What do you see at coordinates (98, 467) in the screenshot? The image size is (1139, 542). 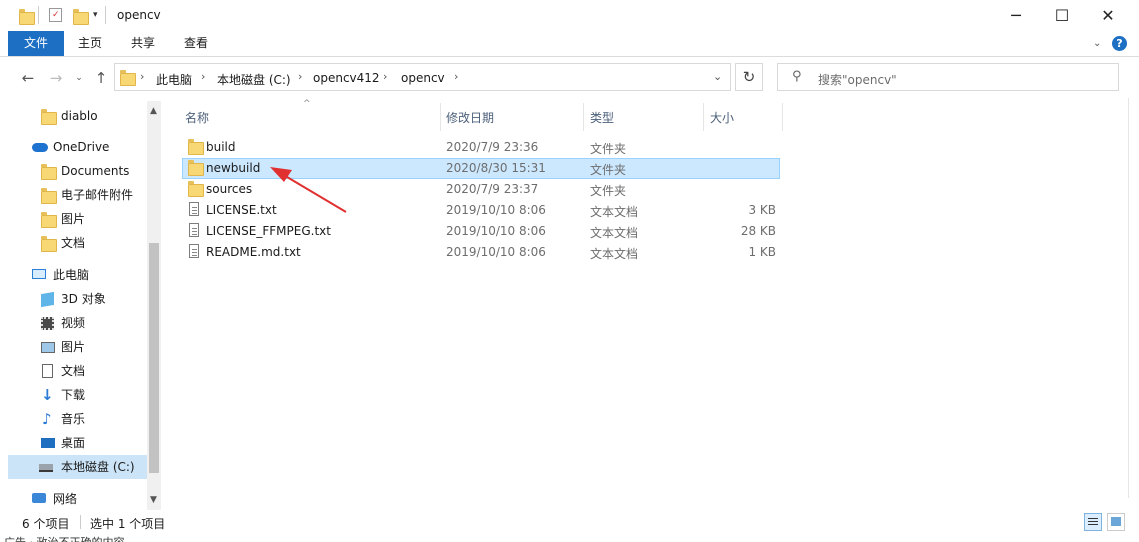 I see `nav-item-label: 本地磁盘 (C:)` at bounding box center [98, 467].